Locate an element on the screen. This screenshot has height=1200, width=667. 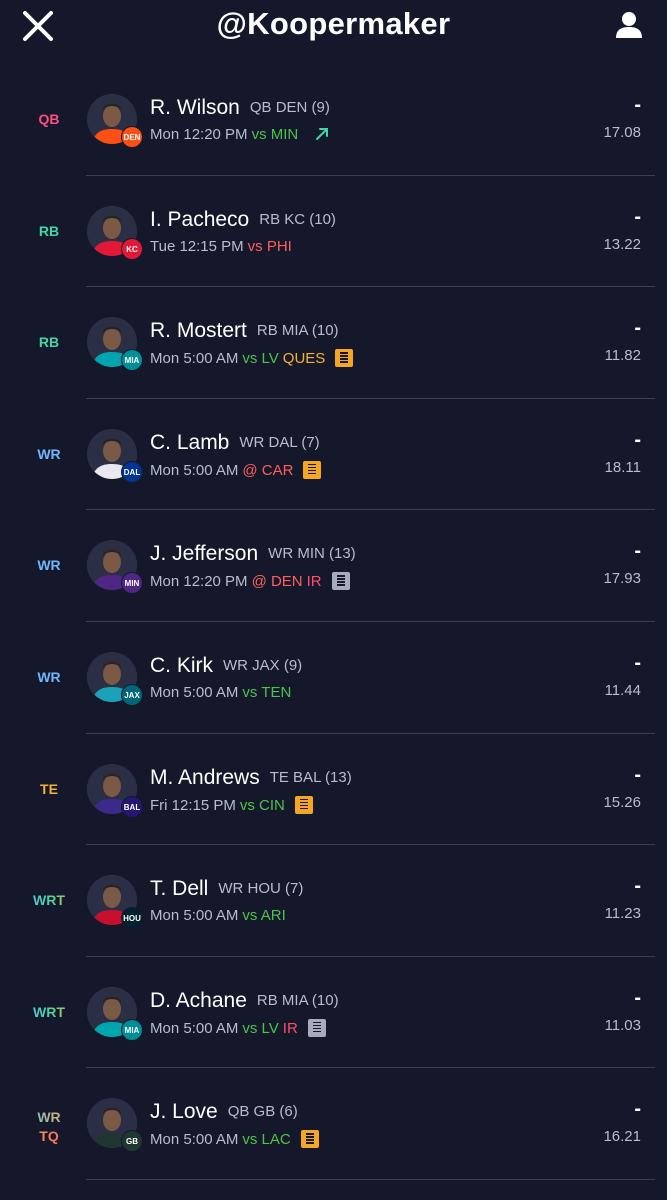
player-name-line: R. Wilson QB DEN (9) is located at coordinates (240, 108).